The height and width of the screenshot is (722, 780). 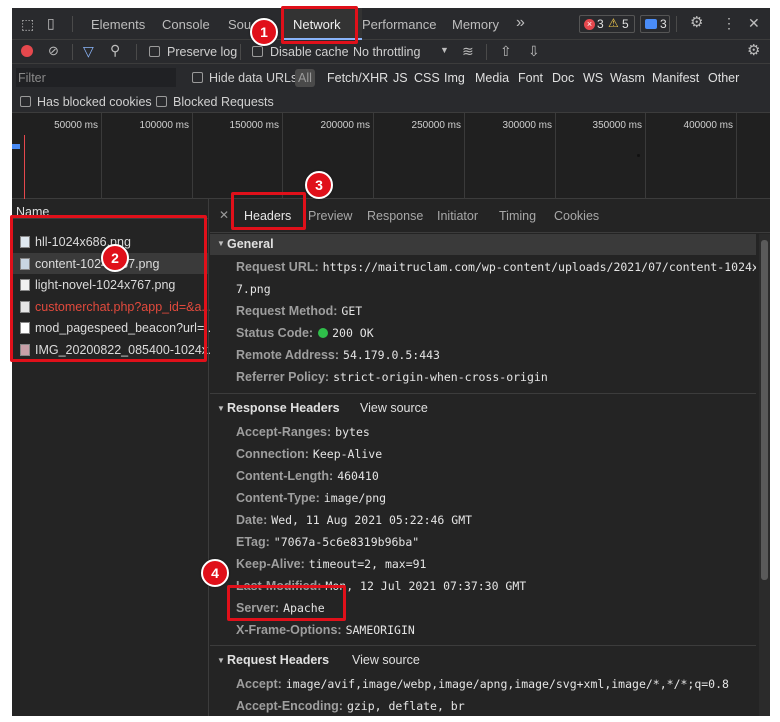 I want to click on network-settings-gear-icon: ⚙, so click(x=753, y=50).